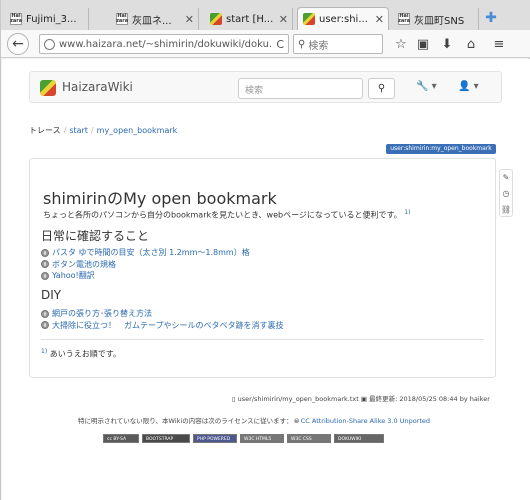  What do you see at coordinates (407, 212) in the screenshot?
I see `footnote-ref: 1)` at bounding box center [407, 212].